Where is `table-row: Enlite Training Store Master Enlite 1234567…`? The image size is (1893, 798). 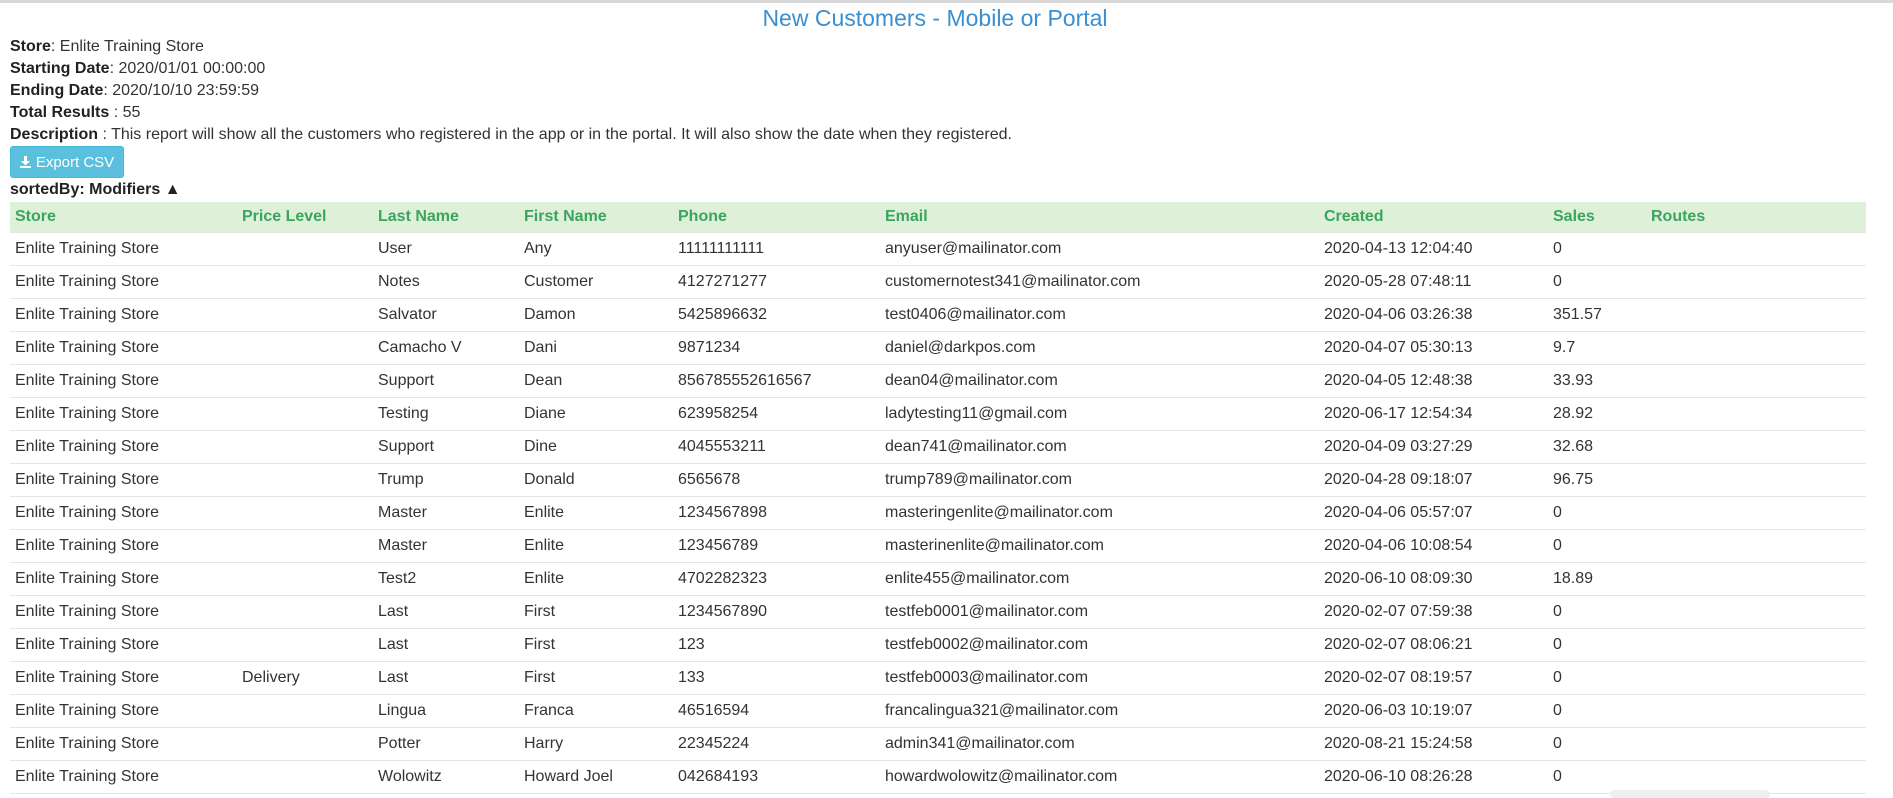
table-row: Enlite Training Store Master Enlite 1234567… is located at coordinates (938, 513).